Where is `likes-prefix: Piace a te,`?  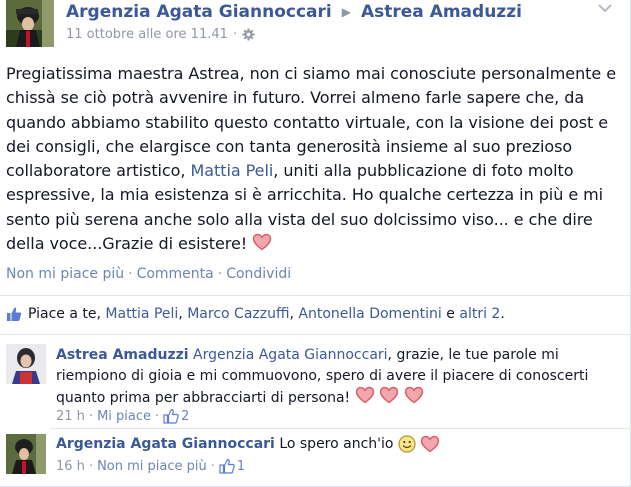
likes-prefix: Piace a te, is located at coordinates (64, 314).